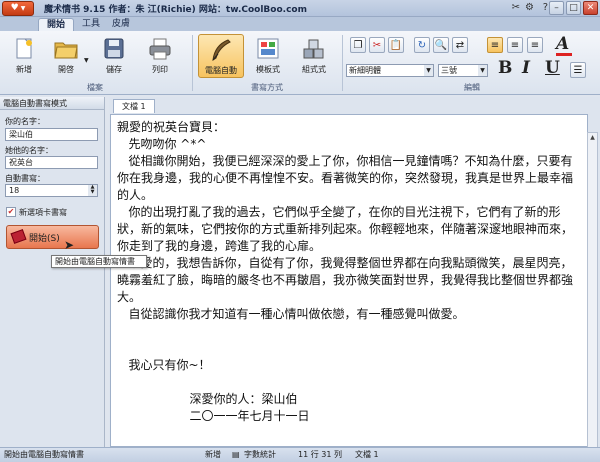 Image resolution: width=600 pixels, height=462 pixels. I want to click on font-color-icon: A, so click(562, 44).